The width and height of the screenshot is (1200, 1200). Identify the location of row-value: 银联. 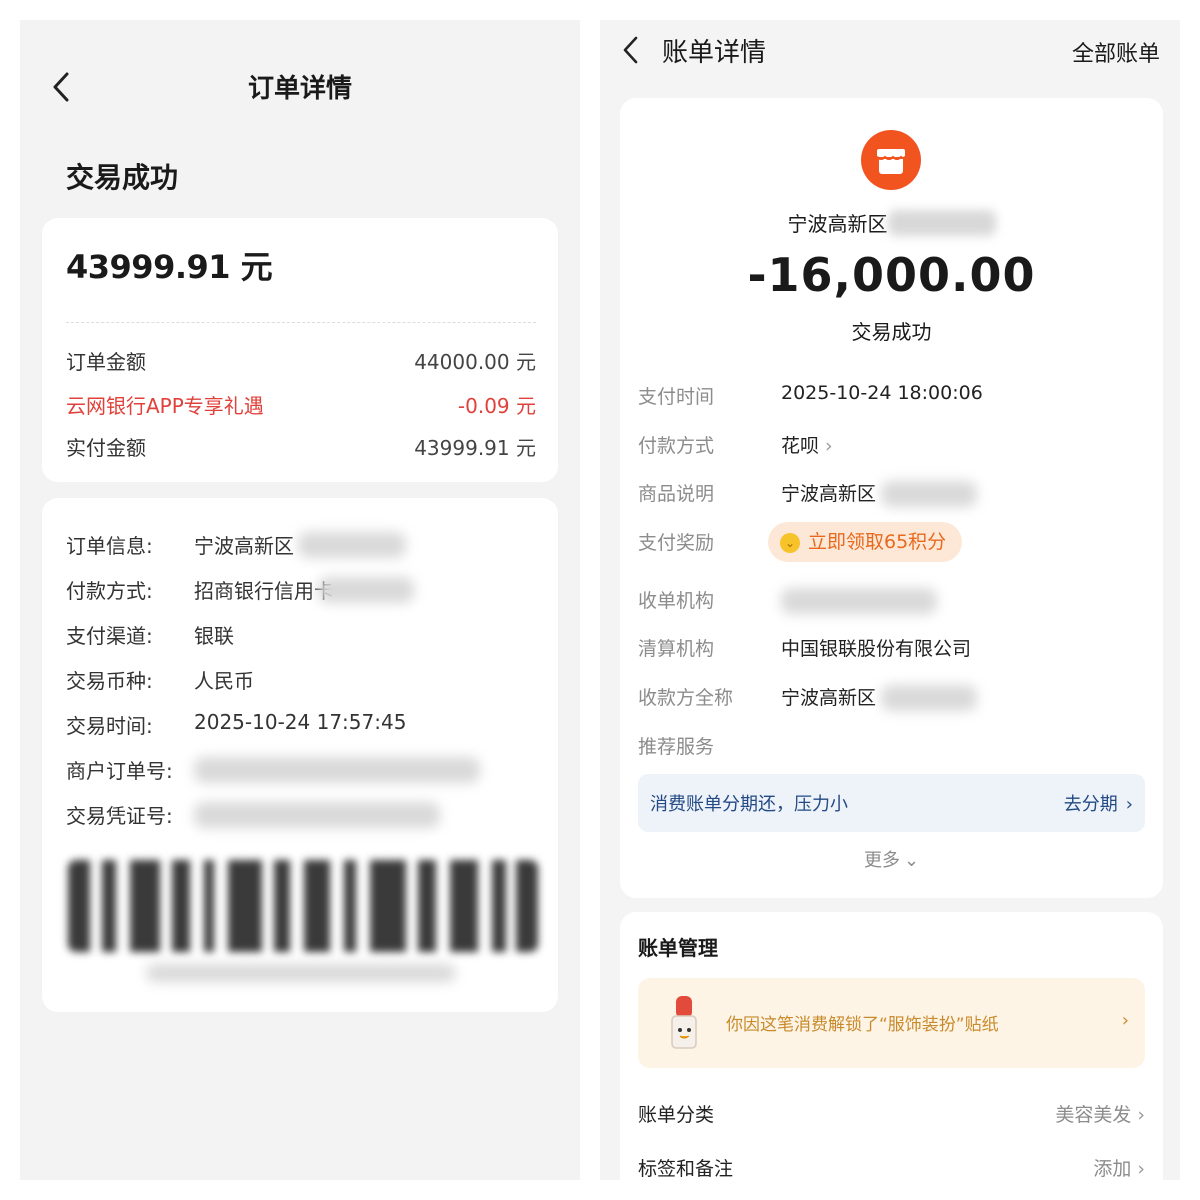
(214, 636).